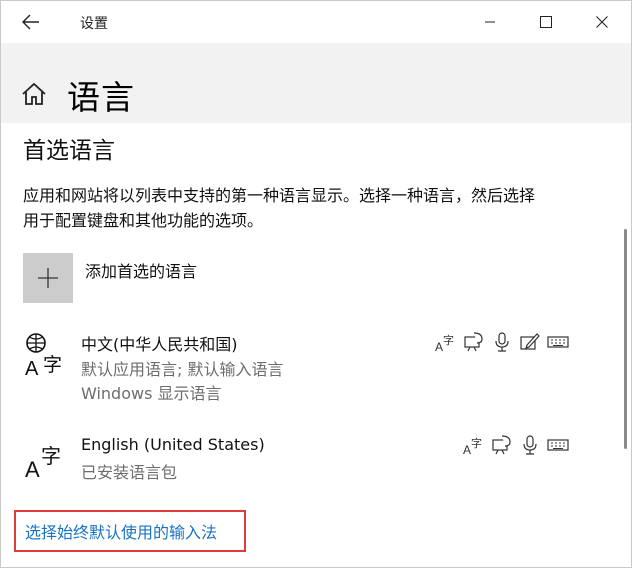 The width and height of the screenshot is (632, 568). I want to click on maximize-button, so click(546, 22).